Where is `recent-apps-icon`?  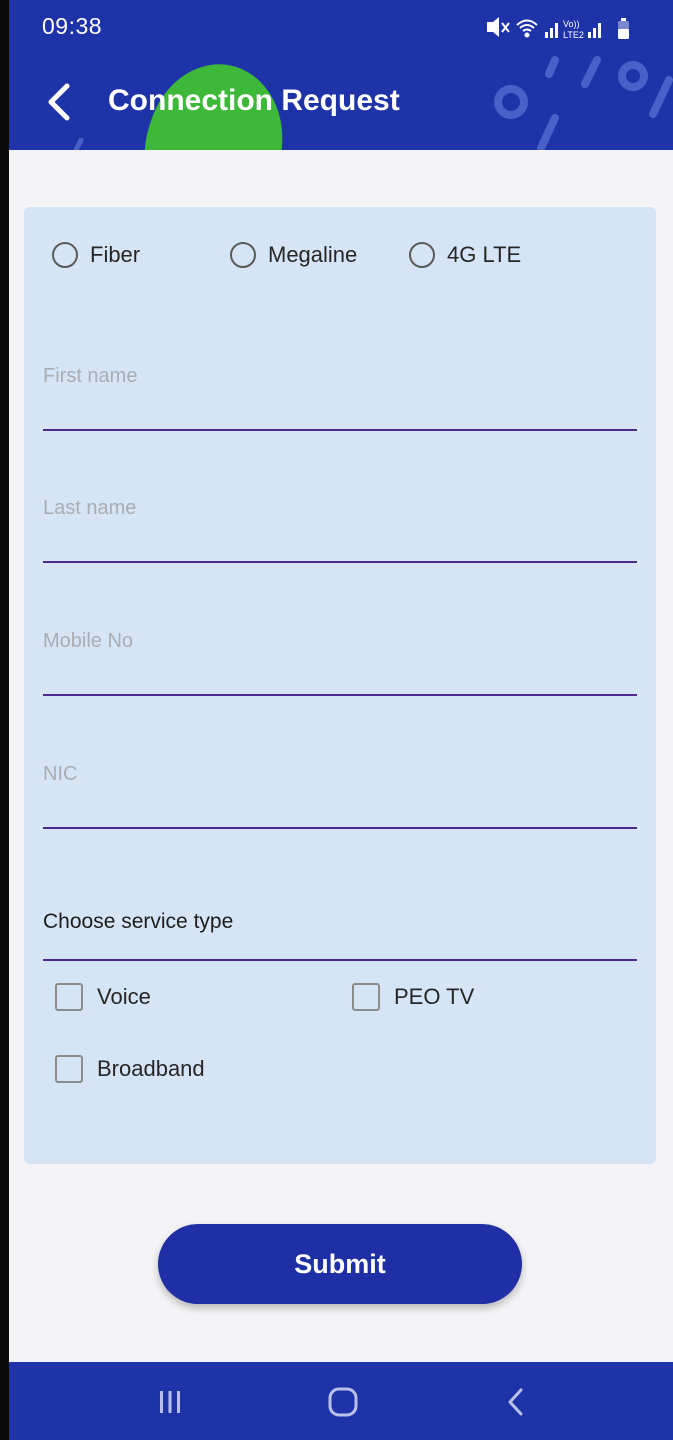 recent-apps-icon is located at coordinates (170, 1402).